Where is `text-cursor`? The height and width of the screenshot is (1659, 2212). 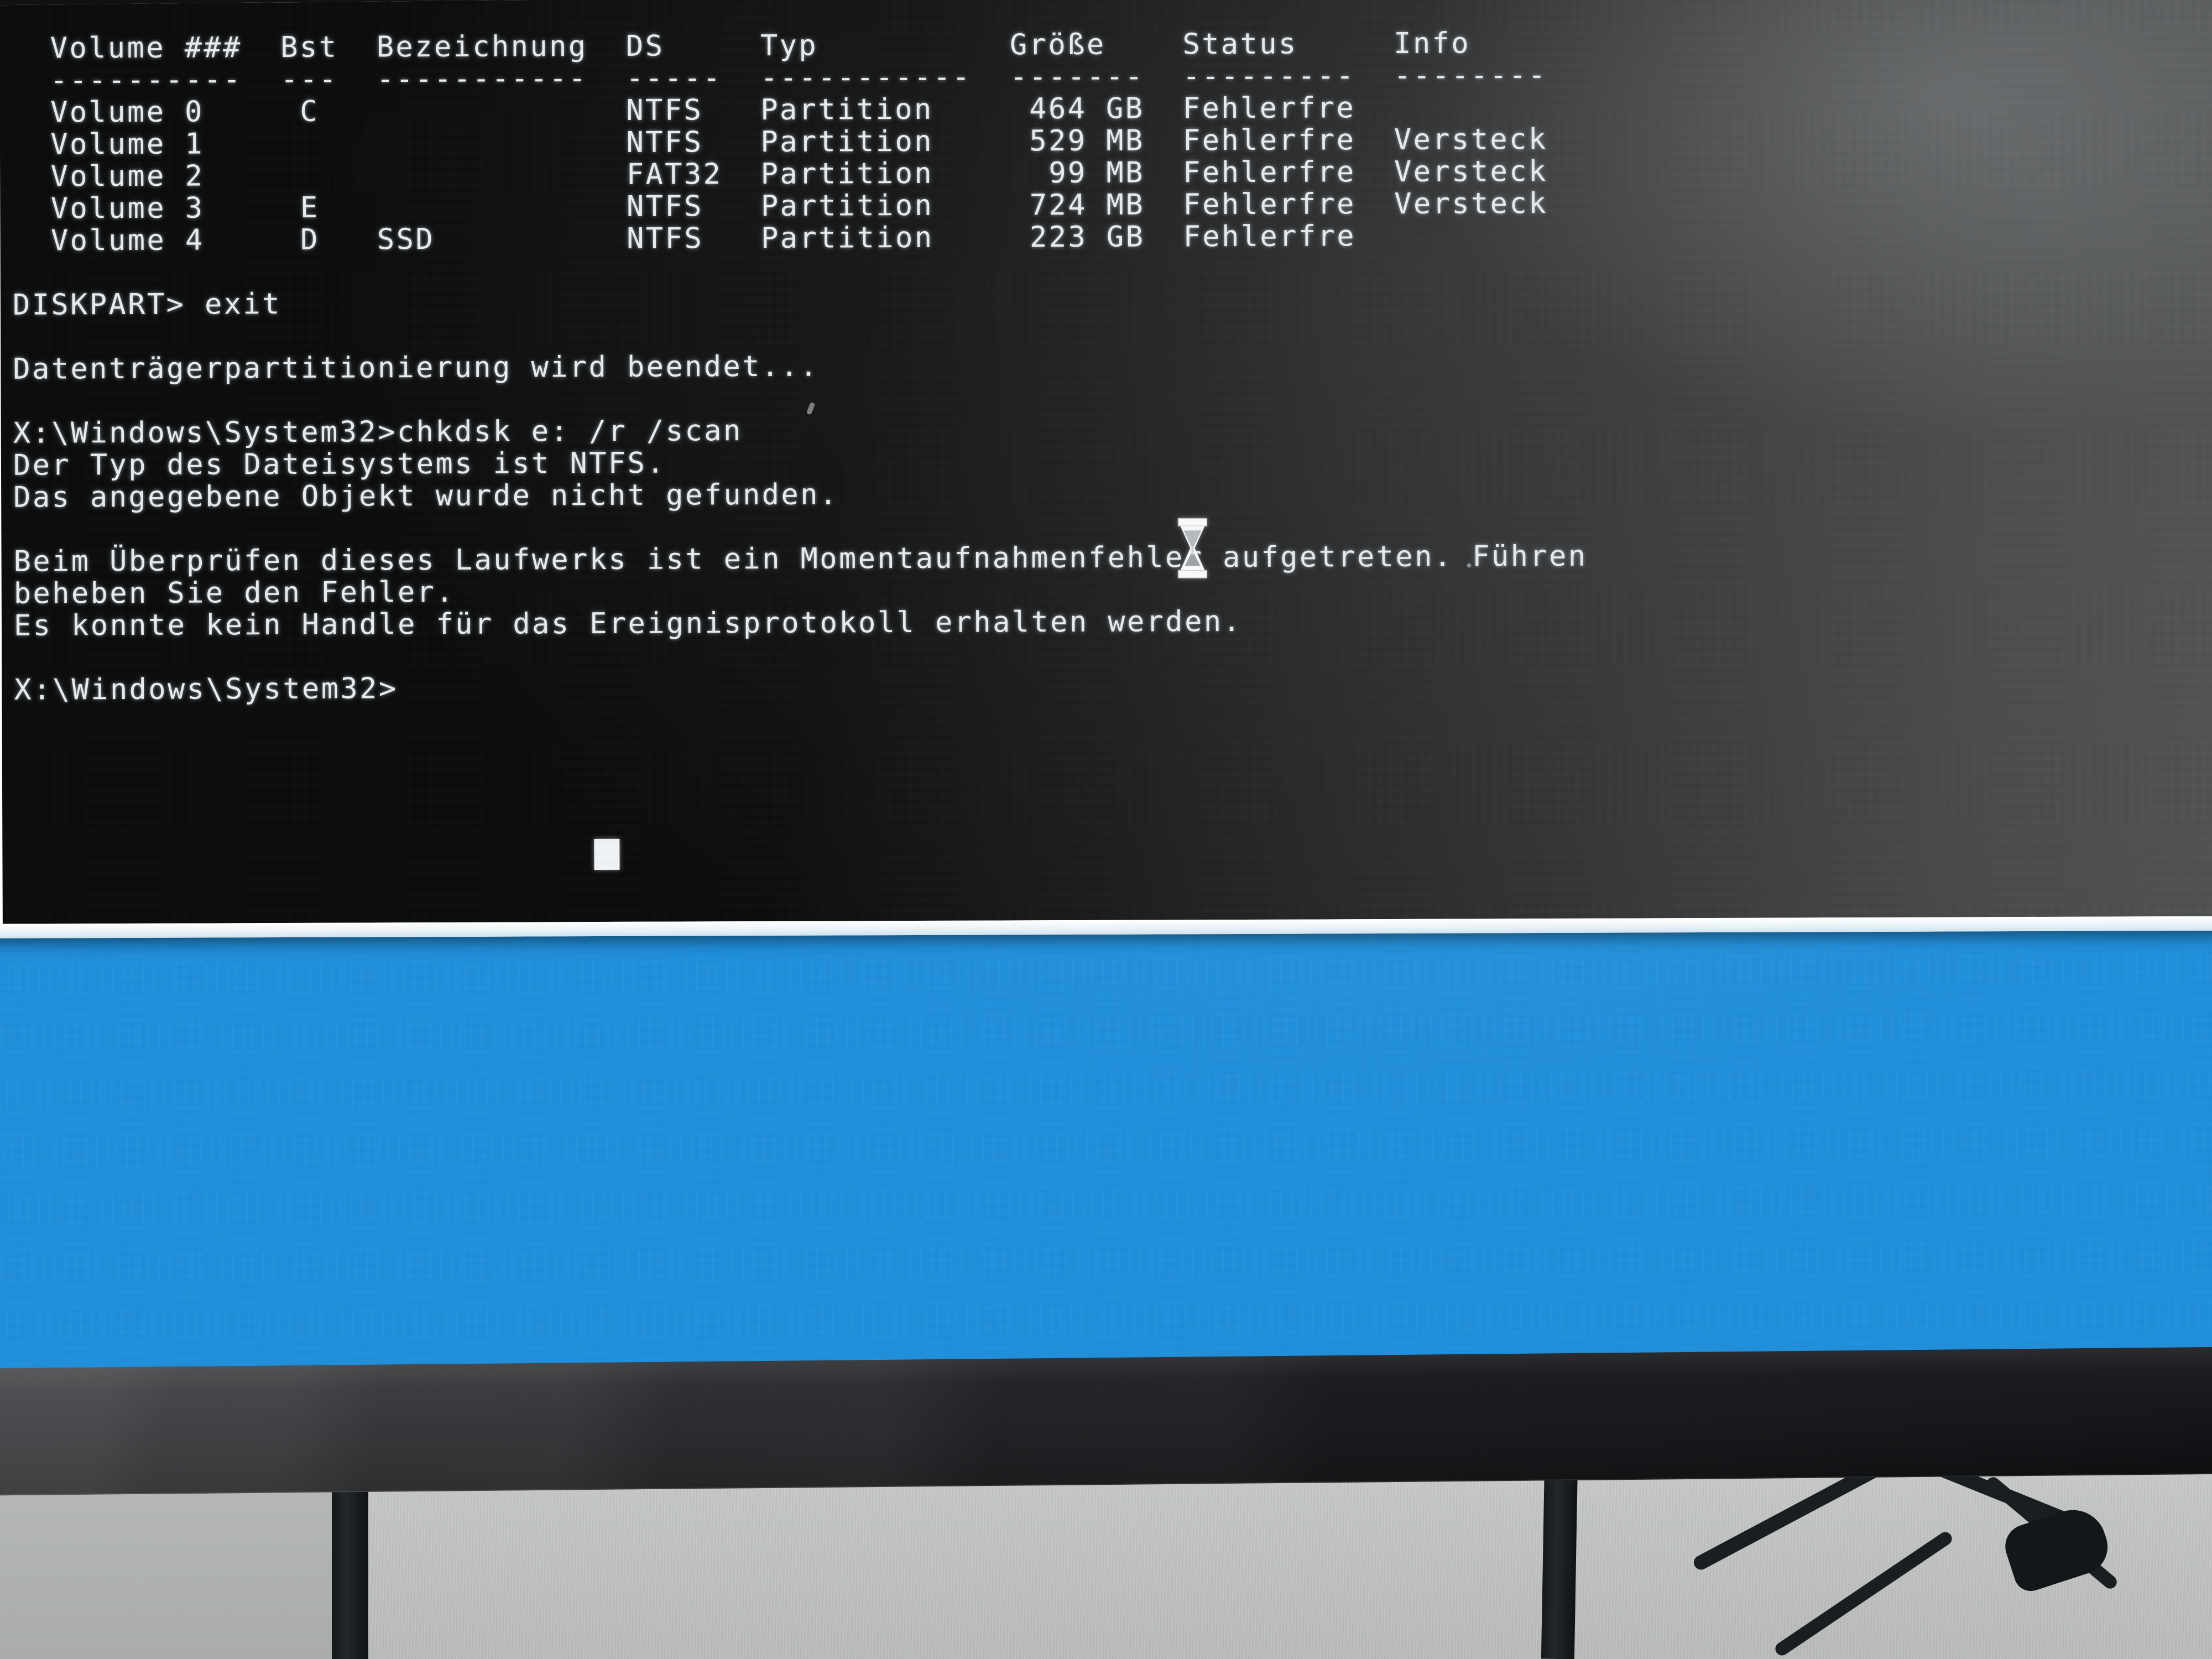
text-cursor is located at coordinates (607, 854).